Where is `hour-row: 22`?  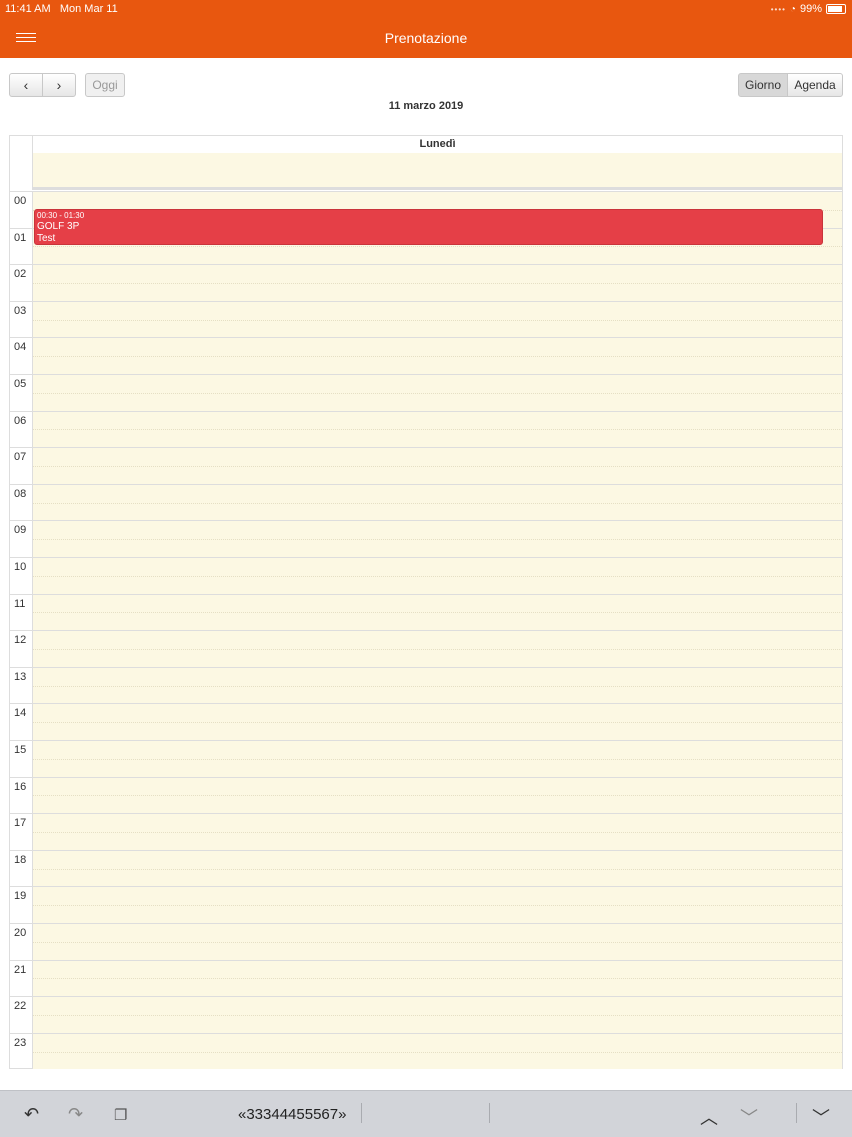 hour-row: 22 is located at coordinates (426, 1014).